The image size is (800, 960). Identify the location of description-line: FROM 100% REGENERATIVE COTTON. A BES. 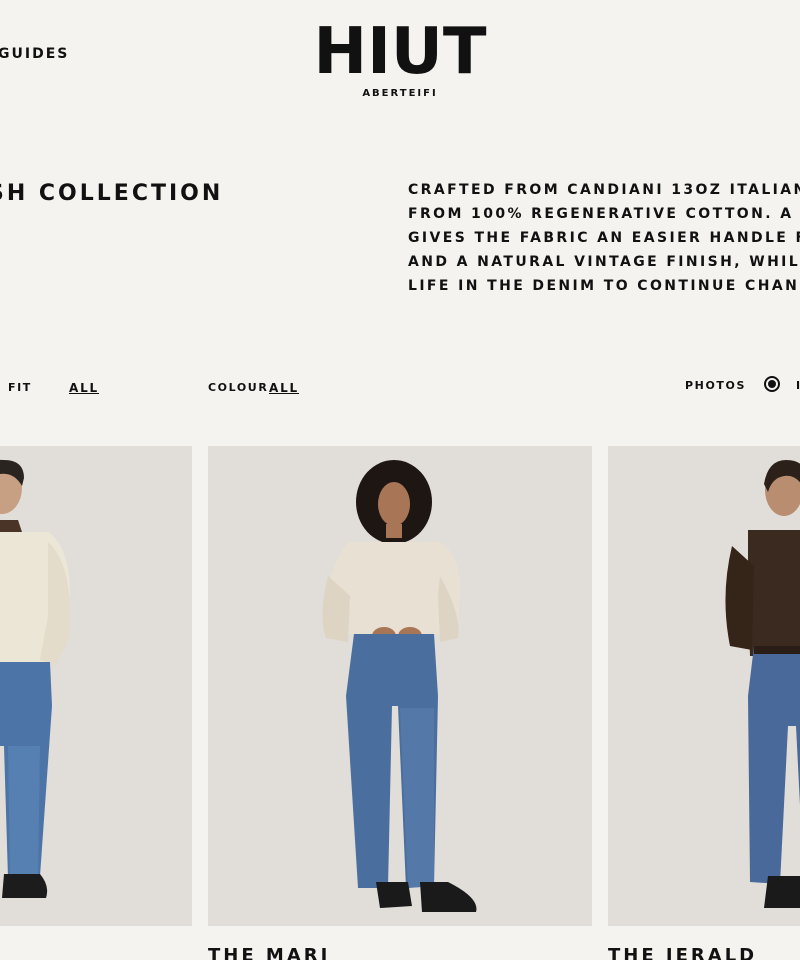
(604, 214).